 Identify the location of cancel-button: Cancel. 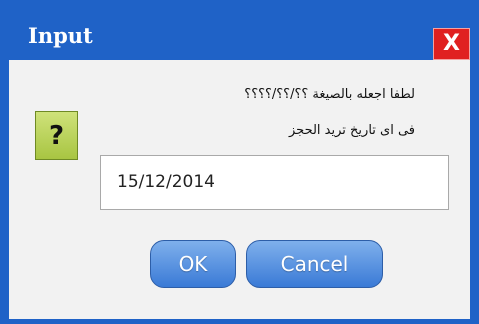
(314, 264).